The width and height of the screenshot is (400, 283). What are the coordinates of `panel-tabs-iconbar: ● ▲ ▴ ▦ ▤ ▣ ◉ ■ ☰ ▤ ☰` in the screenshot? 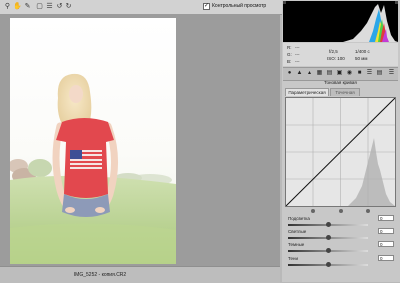 It's located at (340, 74).